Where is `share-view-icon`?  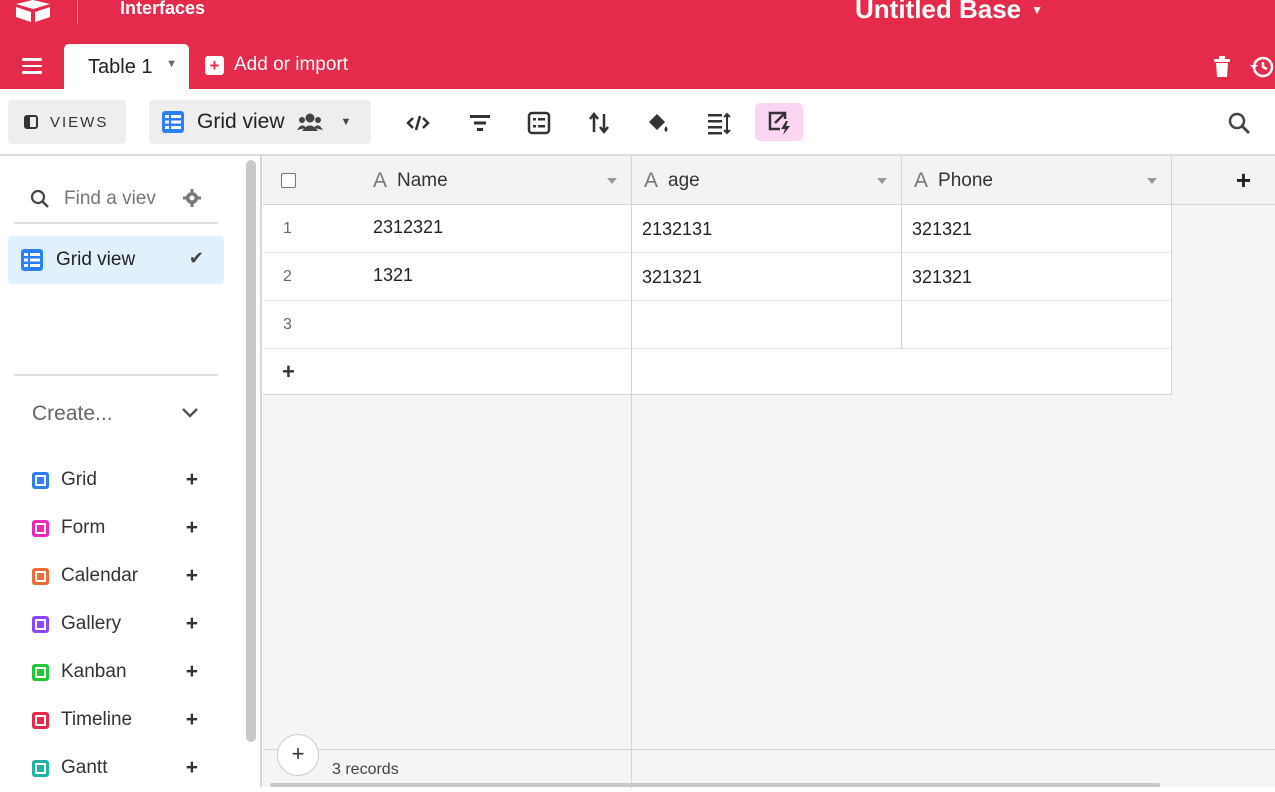 share-view-icon is located at coordinates (779, 123).